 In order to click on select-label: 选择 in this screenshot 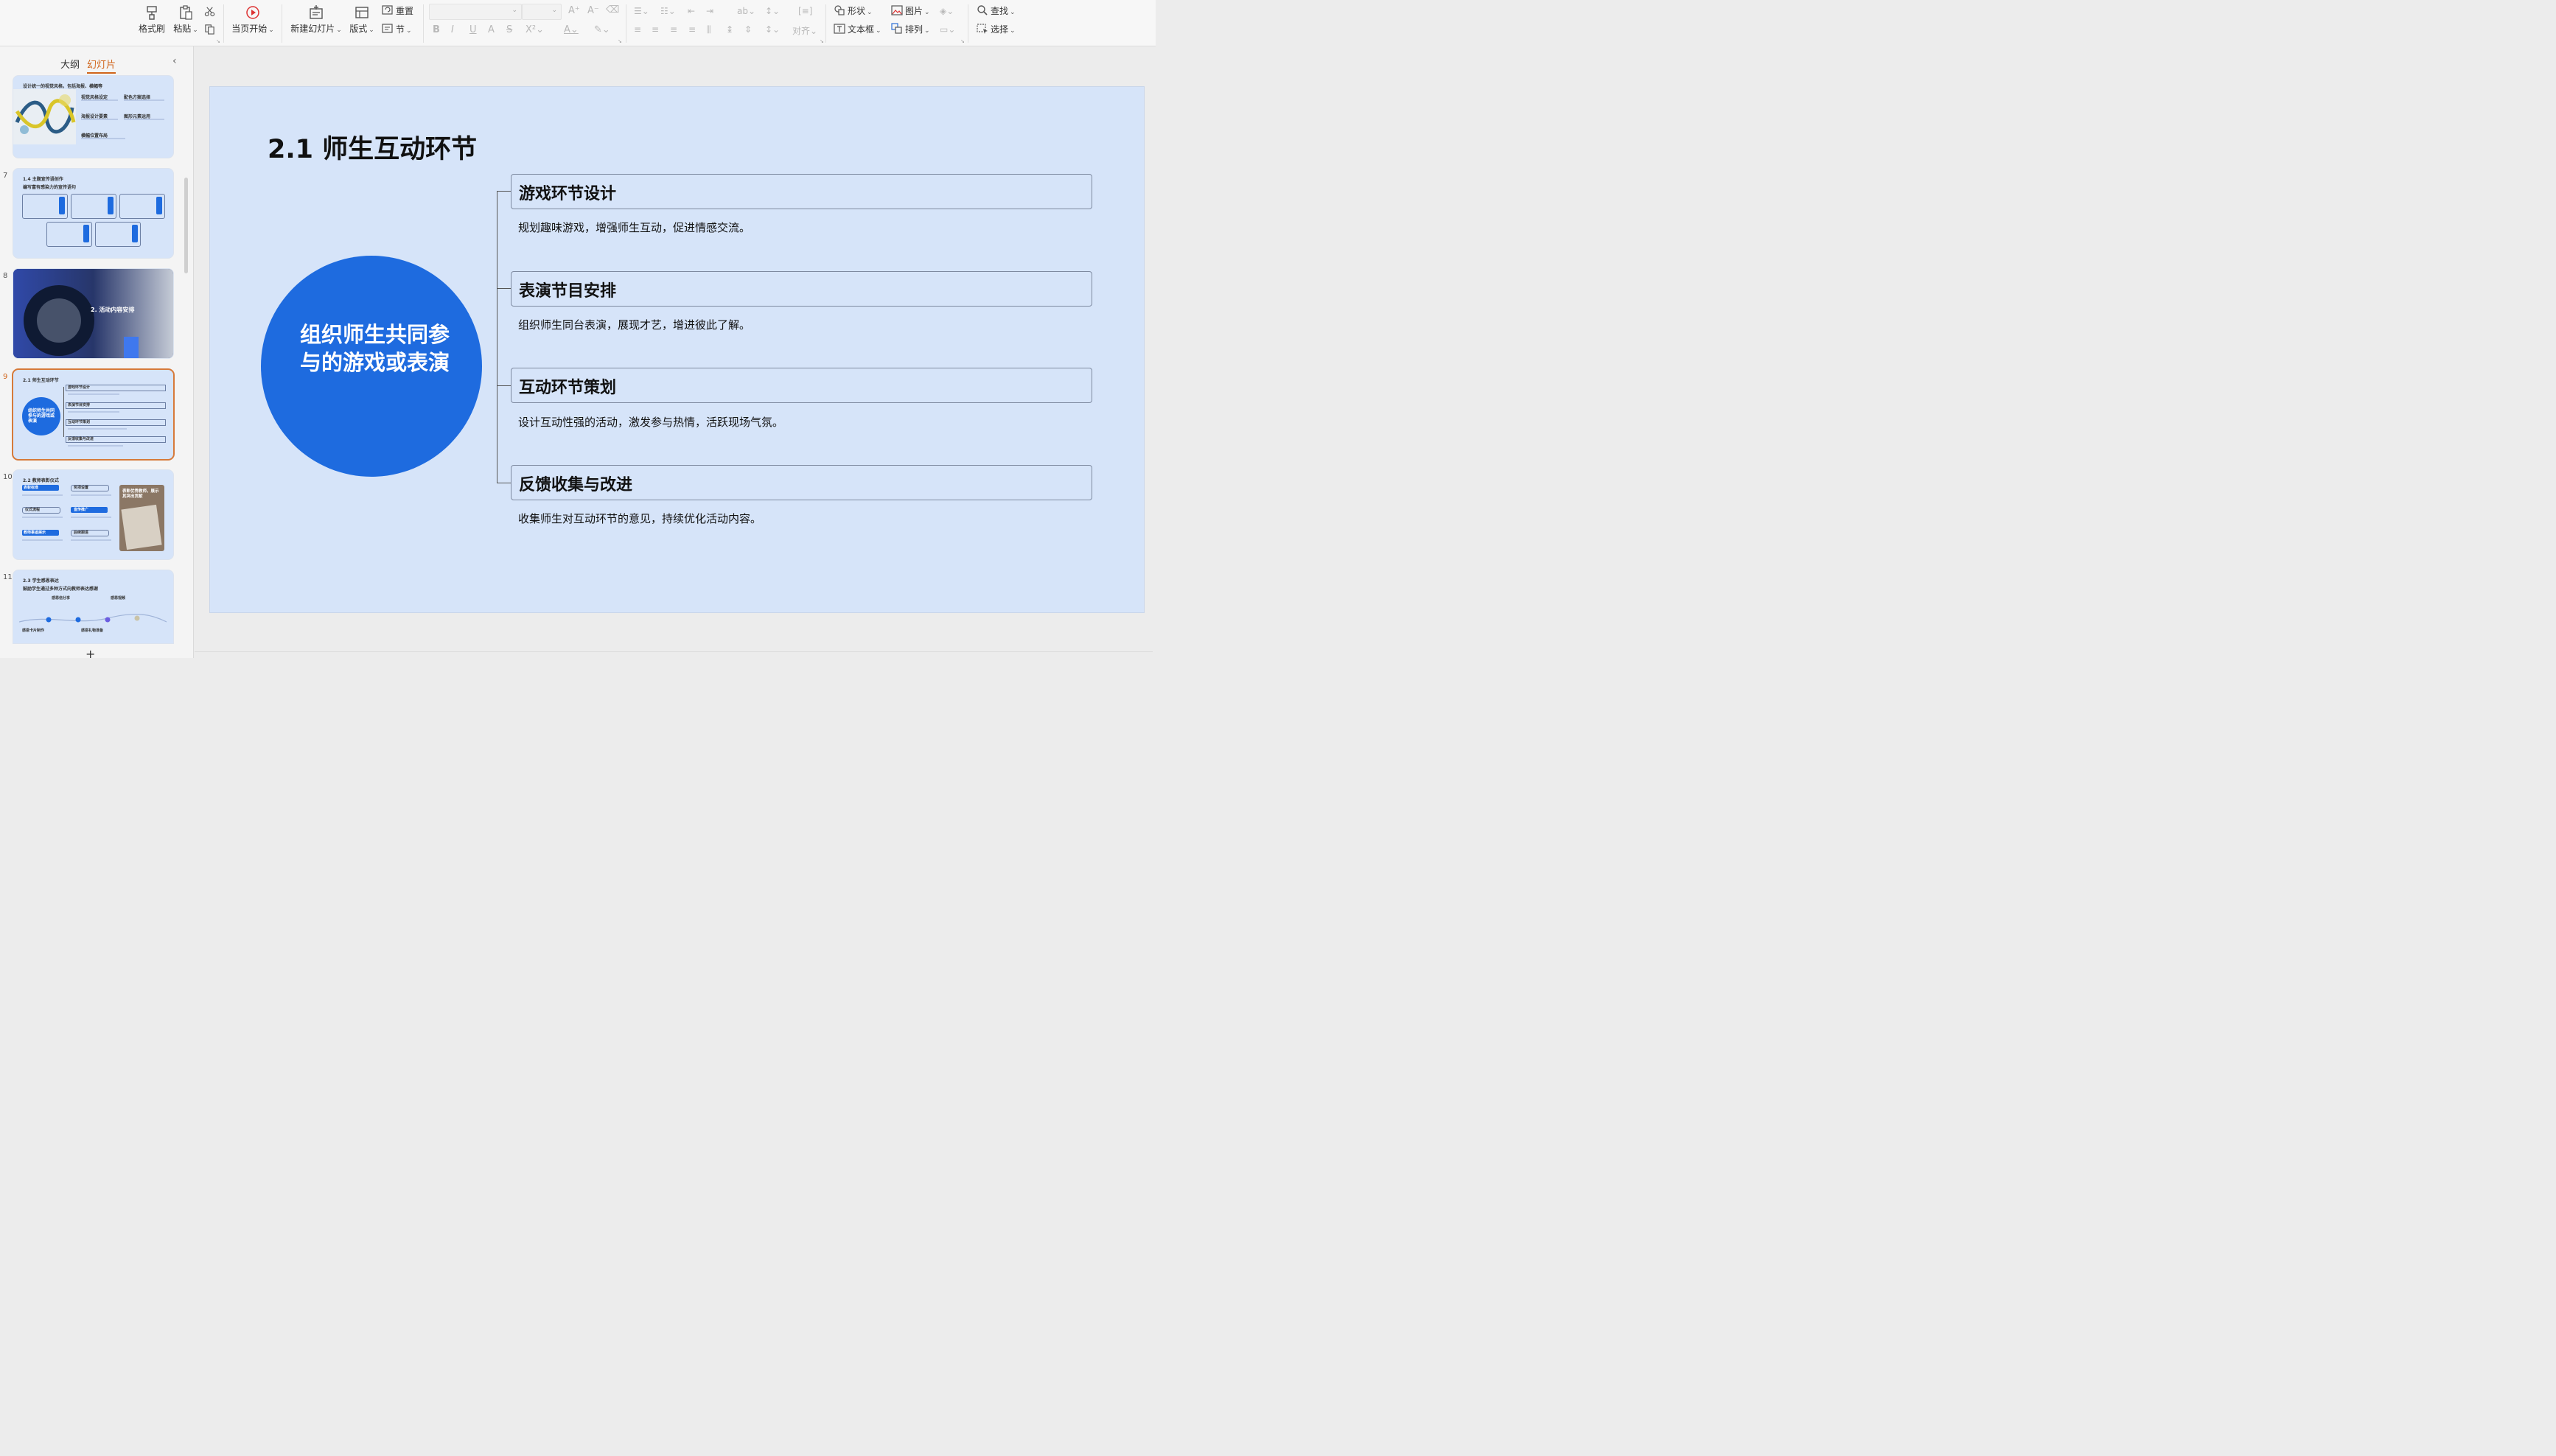, I will do `click(1000, 29)`.